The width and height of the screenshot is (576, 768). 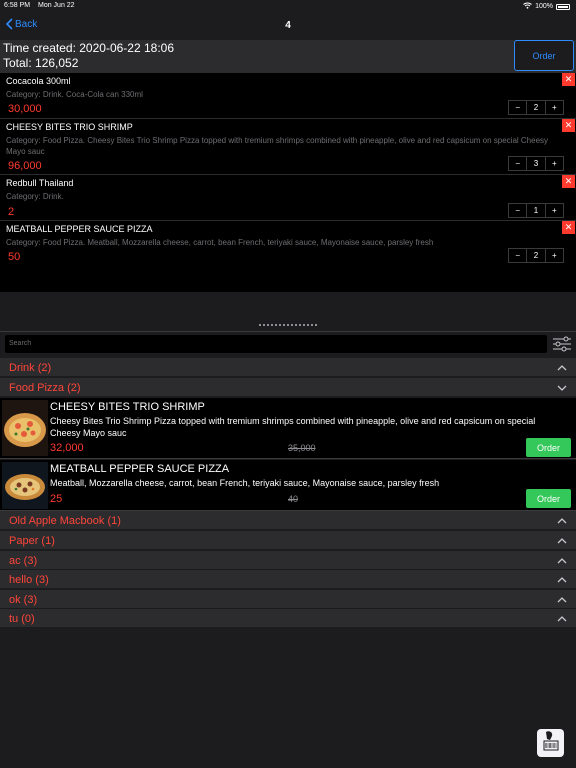 What do you see at coordinates (41, 63) in the screenshot?
I see `order-total: Total: 126,052` at bounding box center [41, 63].